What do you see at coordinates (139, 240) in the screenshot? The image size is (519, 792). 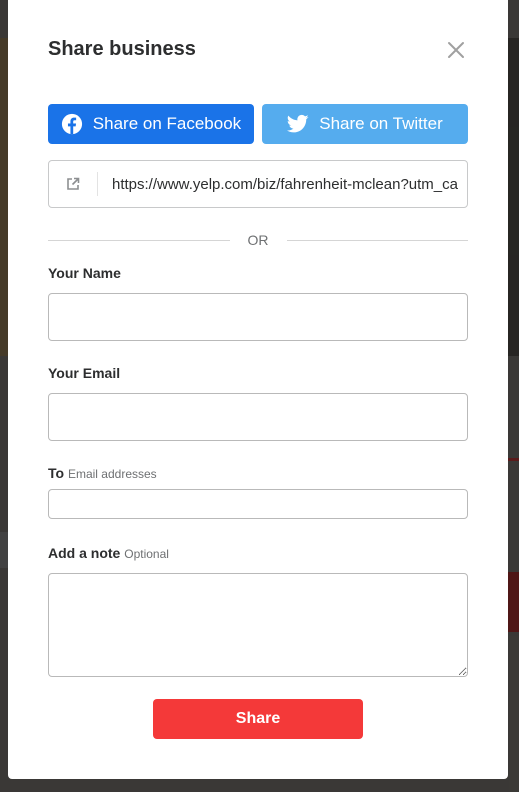 I see `divider-line-left` at bounding box center [139, 240].